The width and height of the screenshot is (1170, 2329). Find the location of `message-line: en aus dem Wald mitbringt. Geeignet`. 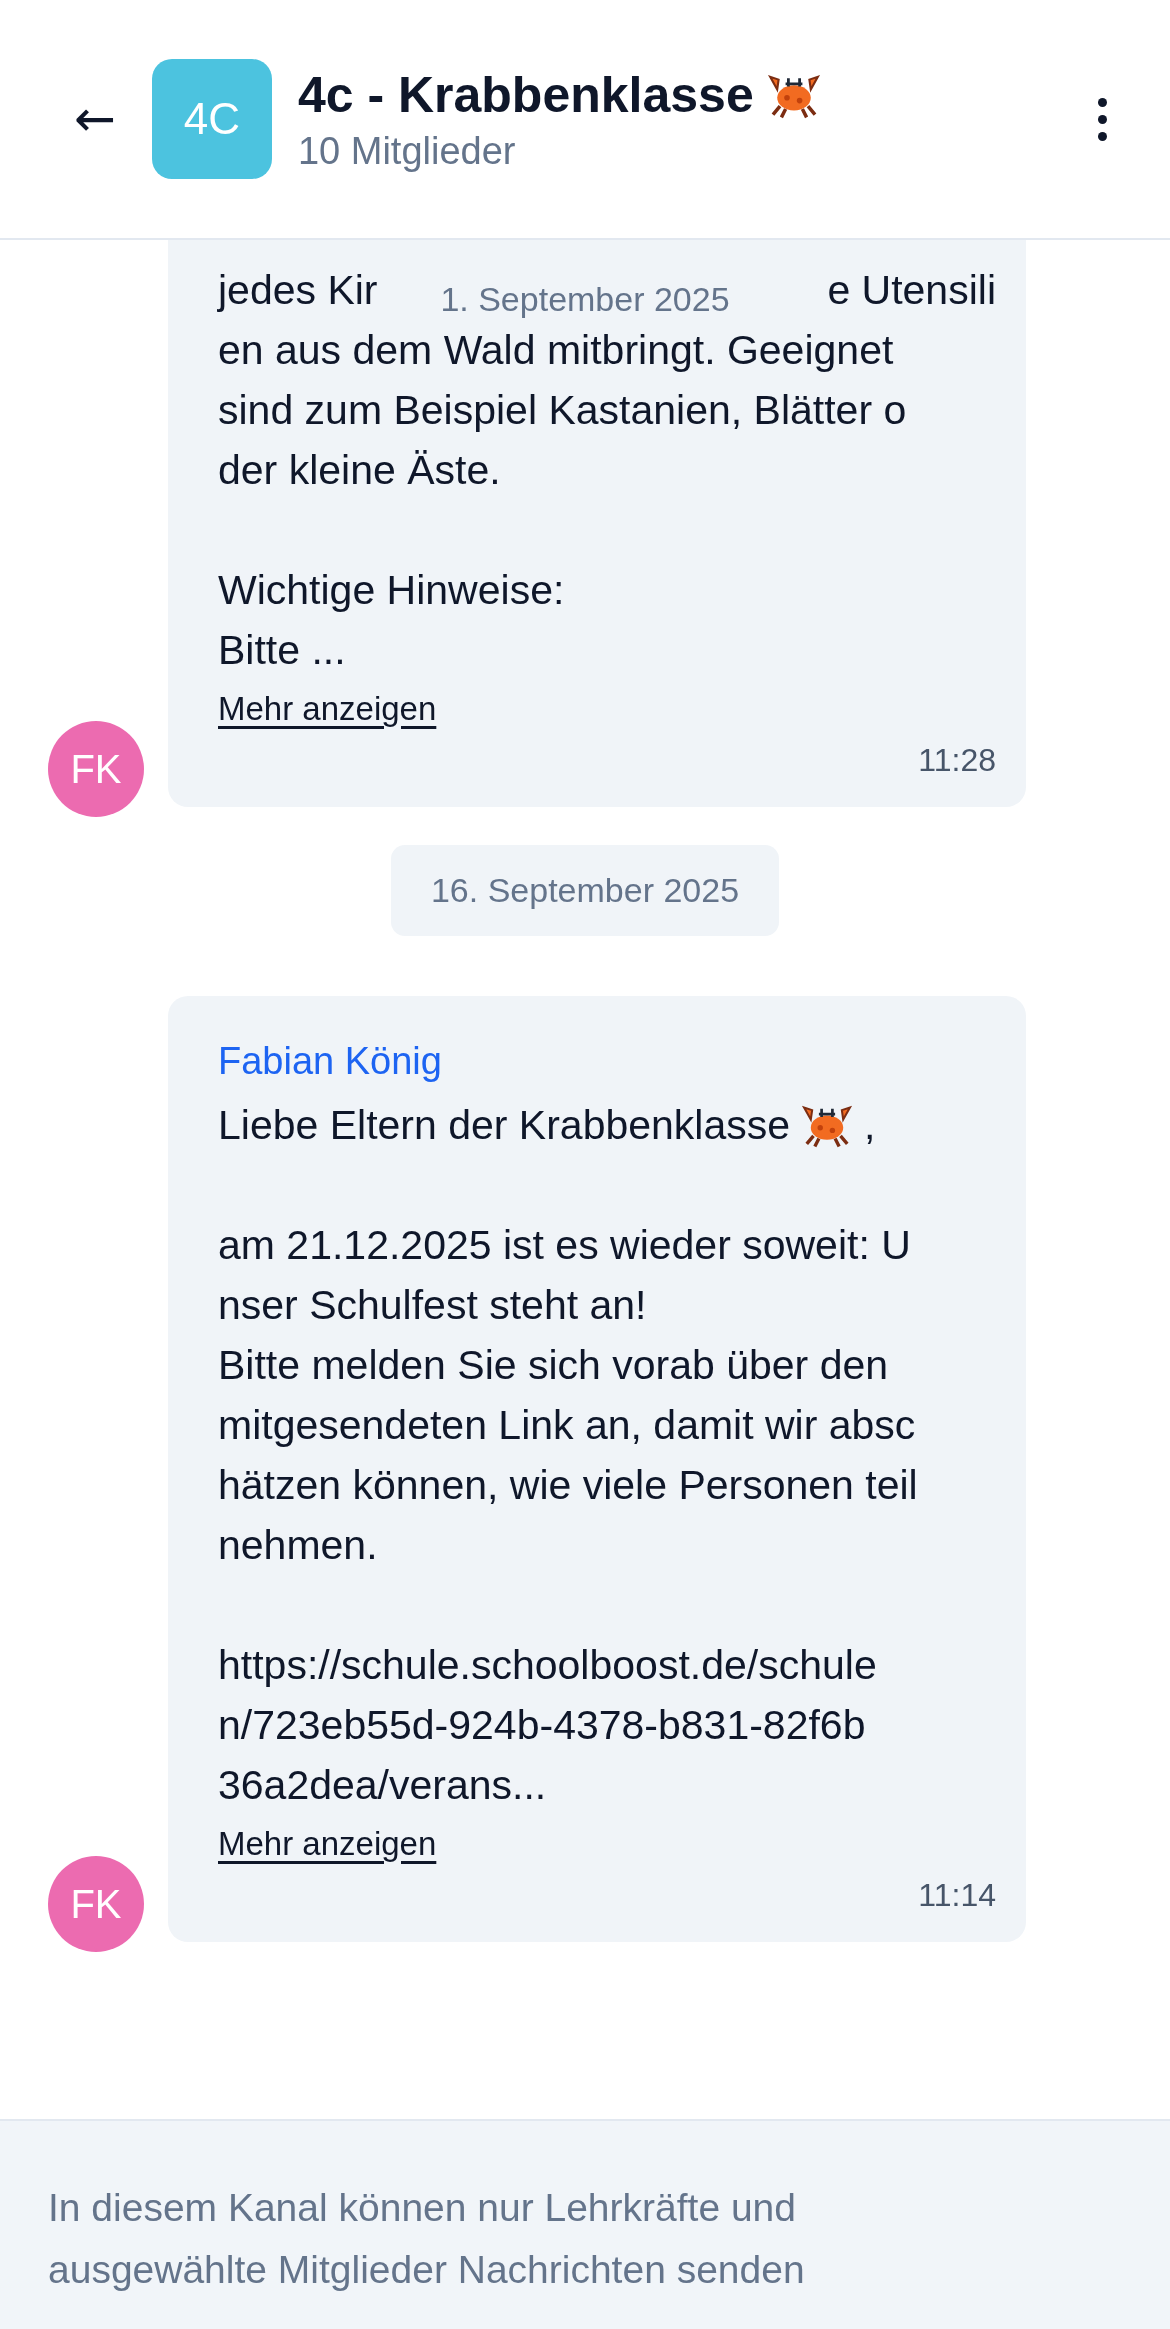

message-line: en aus dem Wald mitbringt. Geeignet is located at coordinates (556, 350).